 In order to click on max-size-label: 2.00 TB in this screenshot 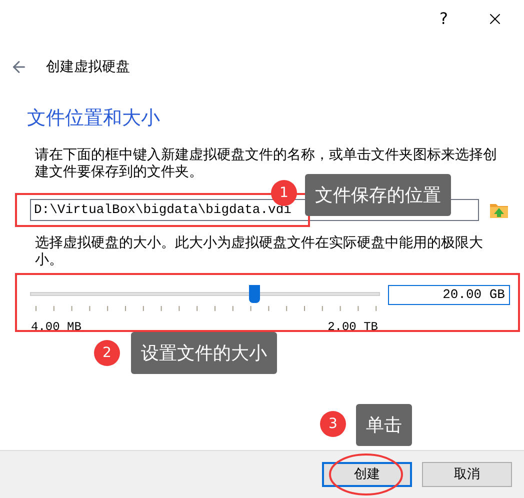, I will do `click(353, 327)`.